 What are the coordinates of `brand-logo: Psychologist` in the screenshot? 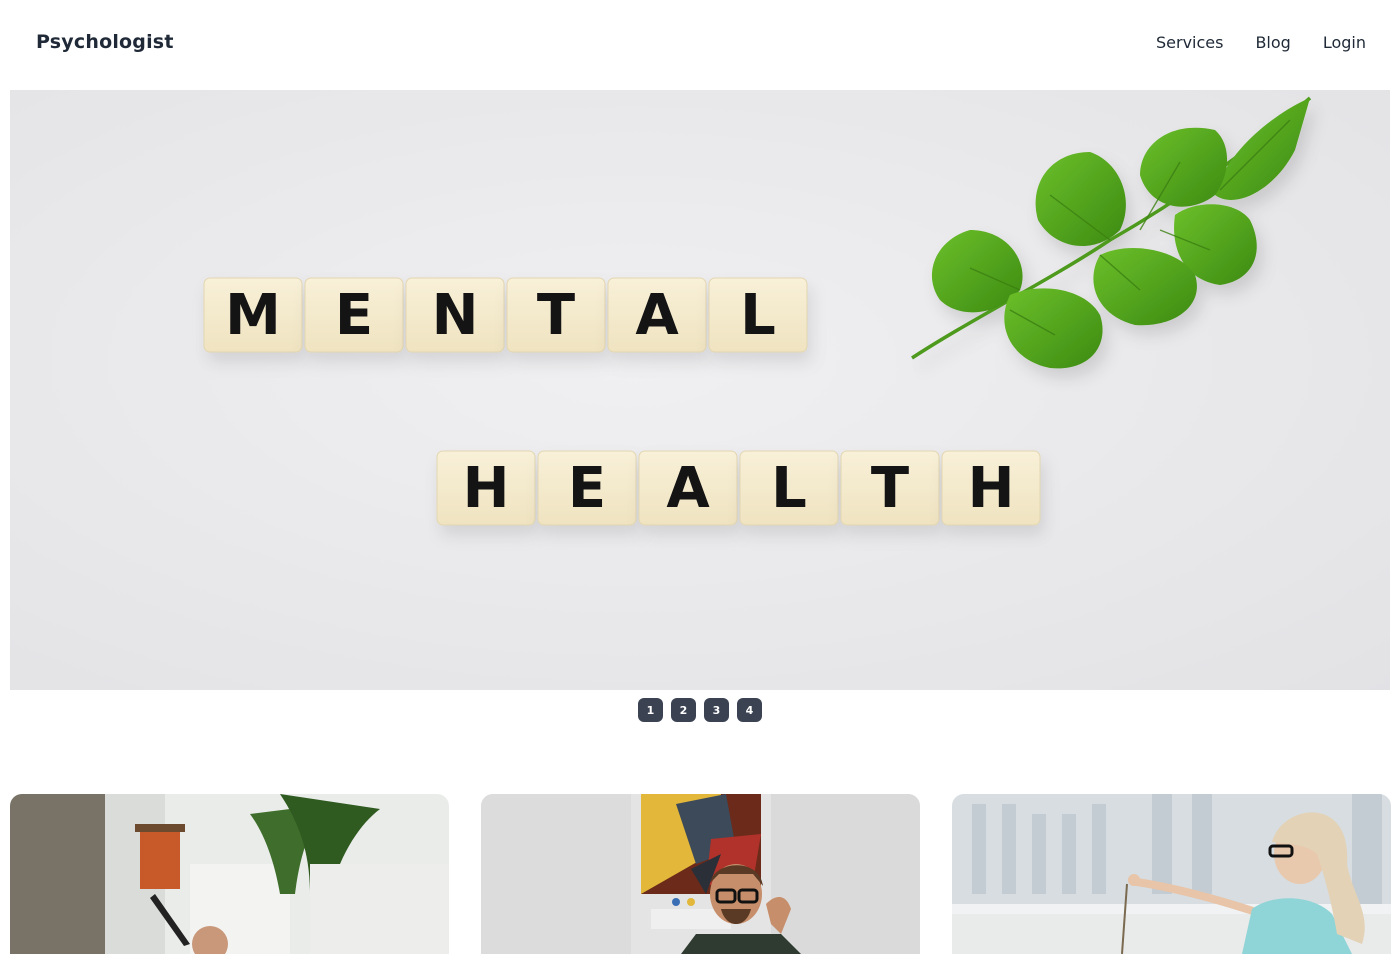 It's located at (105, 42).